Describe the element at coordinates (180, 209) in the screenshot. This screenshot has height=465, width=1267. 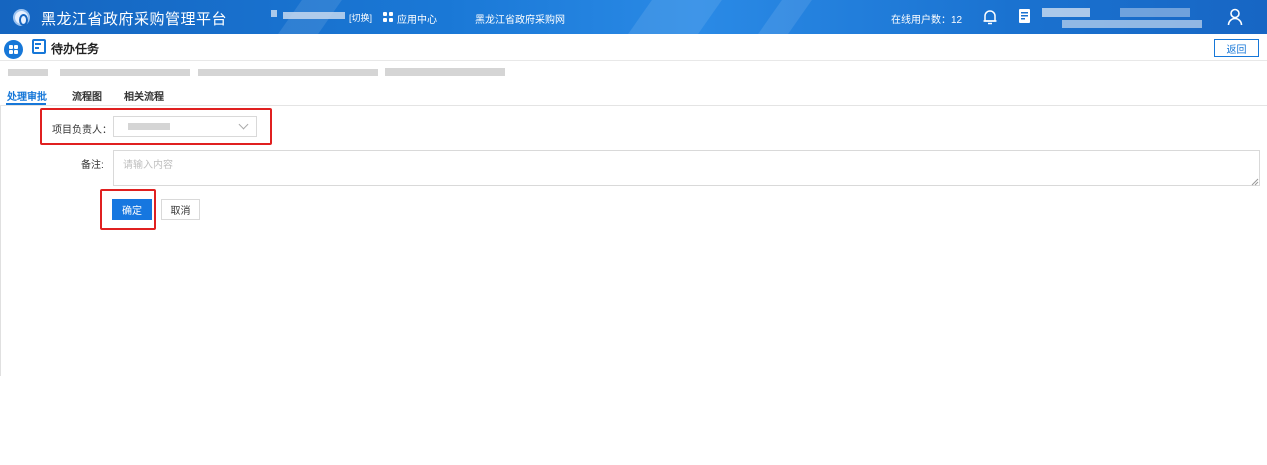
I see `cancel-button: 取消` at that location.